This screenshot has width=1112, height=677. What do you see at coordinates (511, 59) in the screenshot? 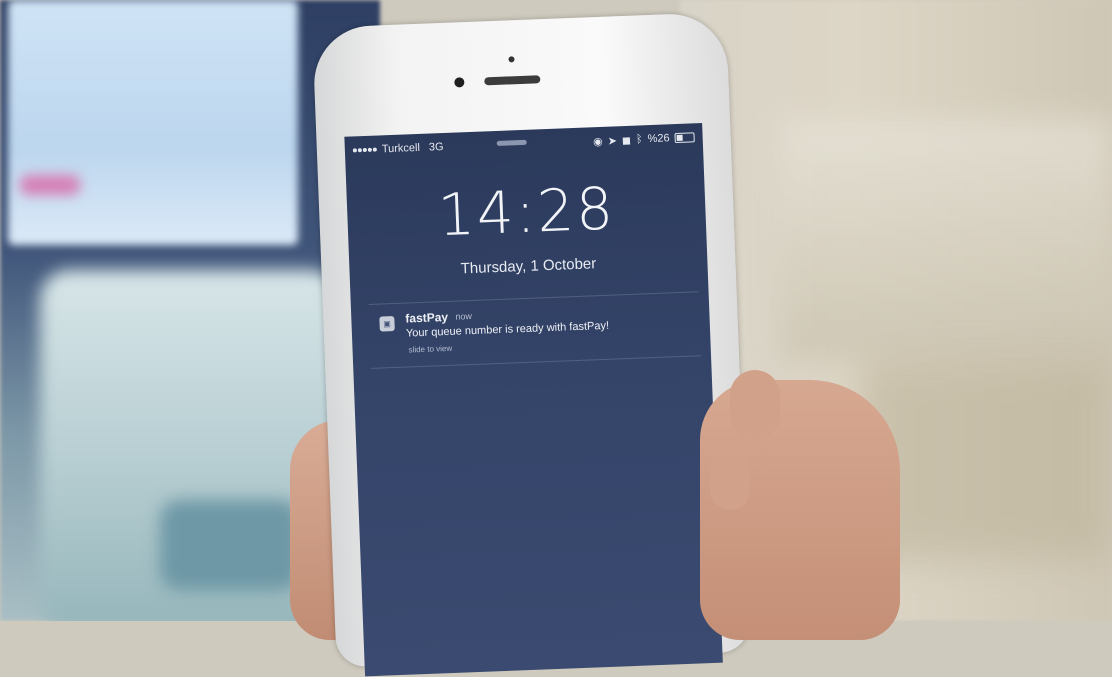
I see `phone-sensor` at bounding box center [511, 59].